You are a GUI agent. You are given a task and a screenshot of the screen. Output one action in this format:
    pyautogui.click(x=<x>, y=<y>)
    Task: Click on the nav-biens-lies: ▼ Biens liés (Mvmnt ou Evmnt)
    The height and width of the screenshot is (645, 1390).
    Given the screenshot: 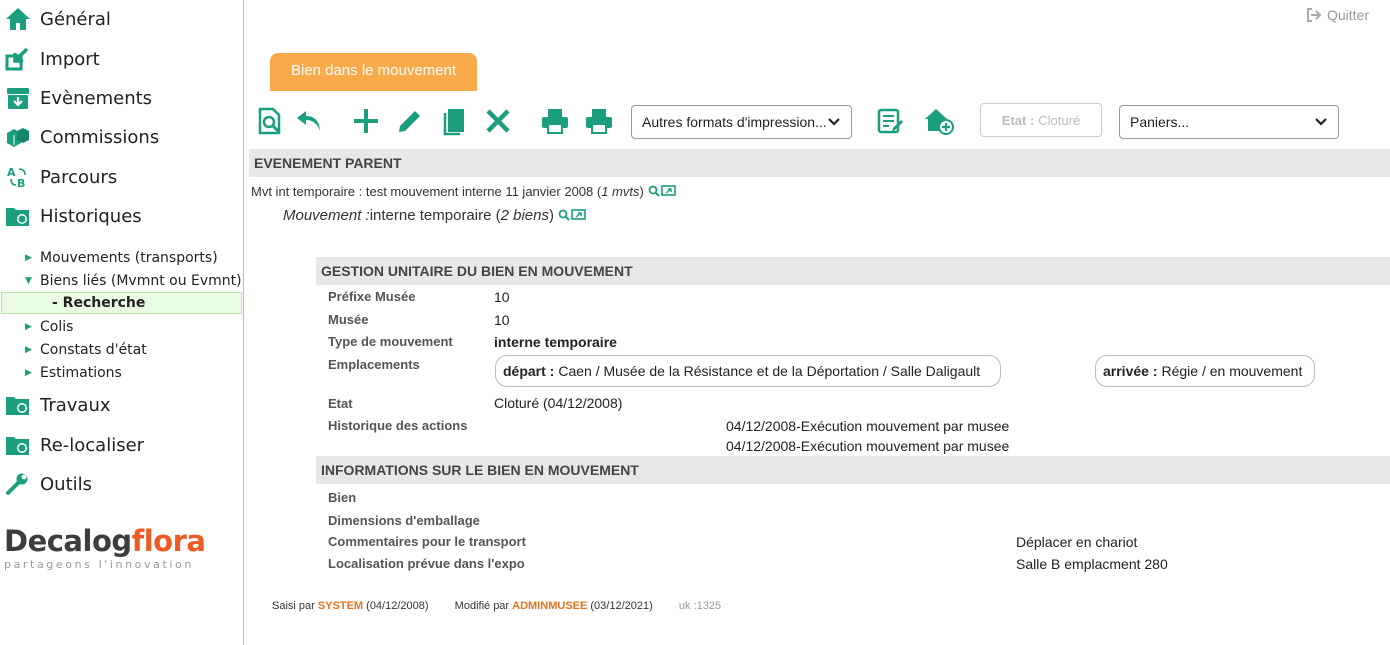 What is the action you would take?
    pyautogui.click(x=133, y=281)
    